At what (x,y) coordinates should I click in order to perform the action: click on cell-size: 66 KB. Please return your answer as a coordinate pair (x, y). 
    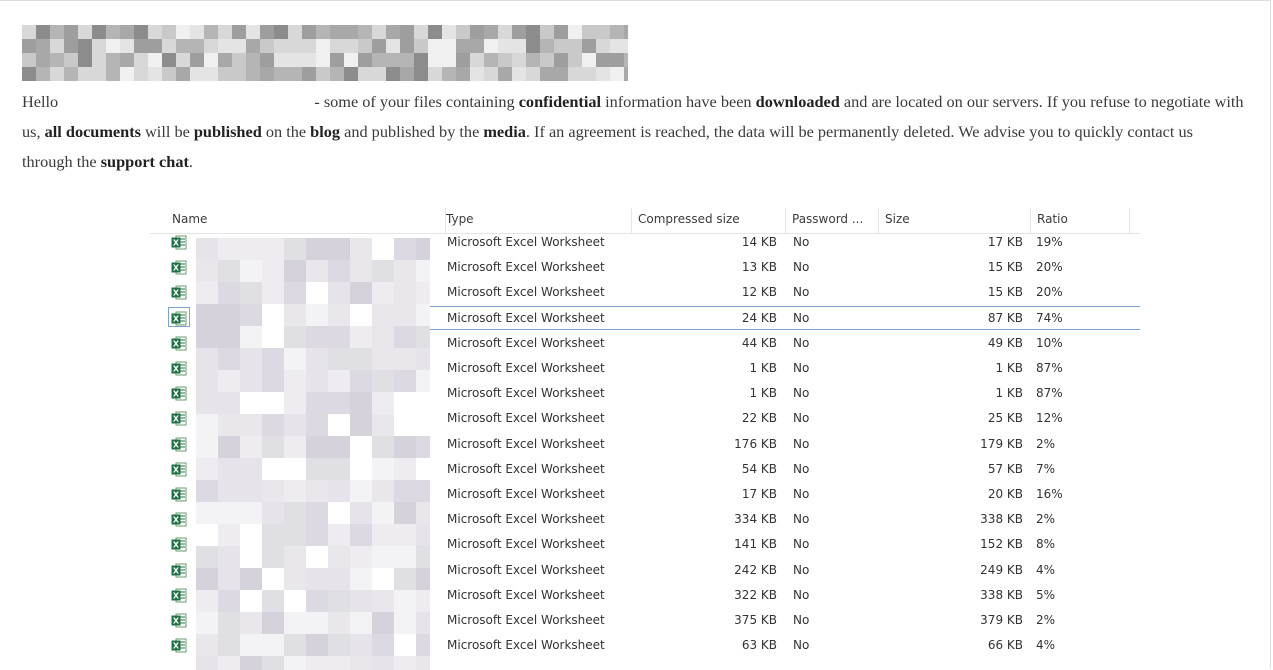
    Looking at the image, I should click on (1005, 645).